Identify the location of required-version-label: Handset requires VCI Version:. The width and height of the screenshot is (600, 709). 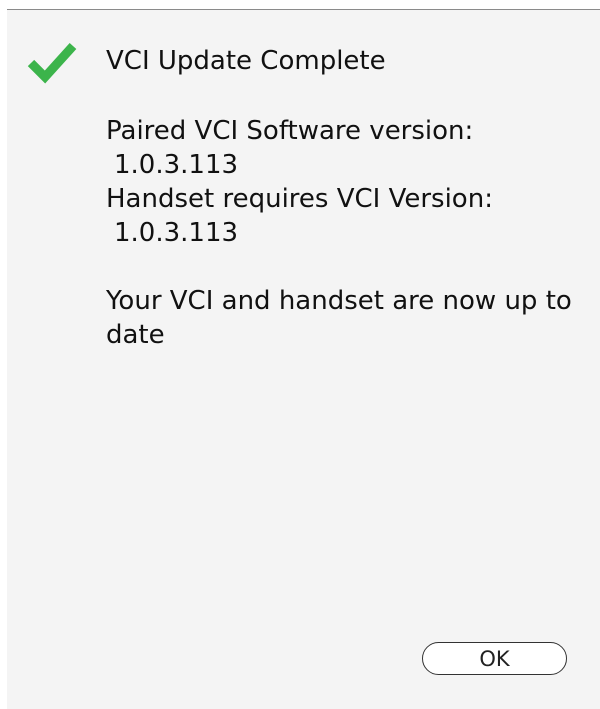
(299, 199).